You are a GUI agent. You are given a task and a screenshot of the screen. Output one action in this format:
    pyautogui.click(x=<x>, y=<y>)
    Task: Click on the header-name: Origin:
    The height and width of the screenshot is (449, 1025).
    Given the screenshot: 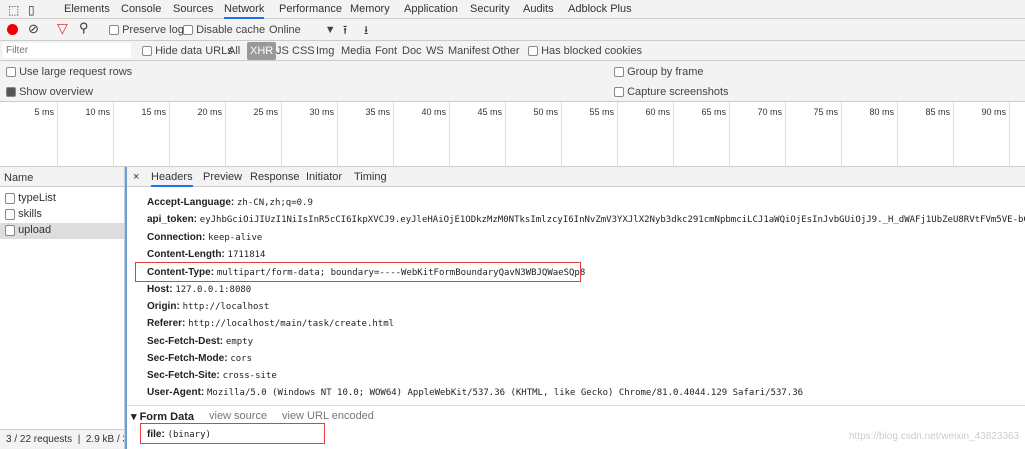 What is the action you would take?
    pyautogui.click(x=163, y=306)
    